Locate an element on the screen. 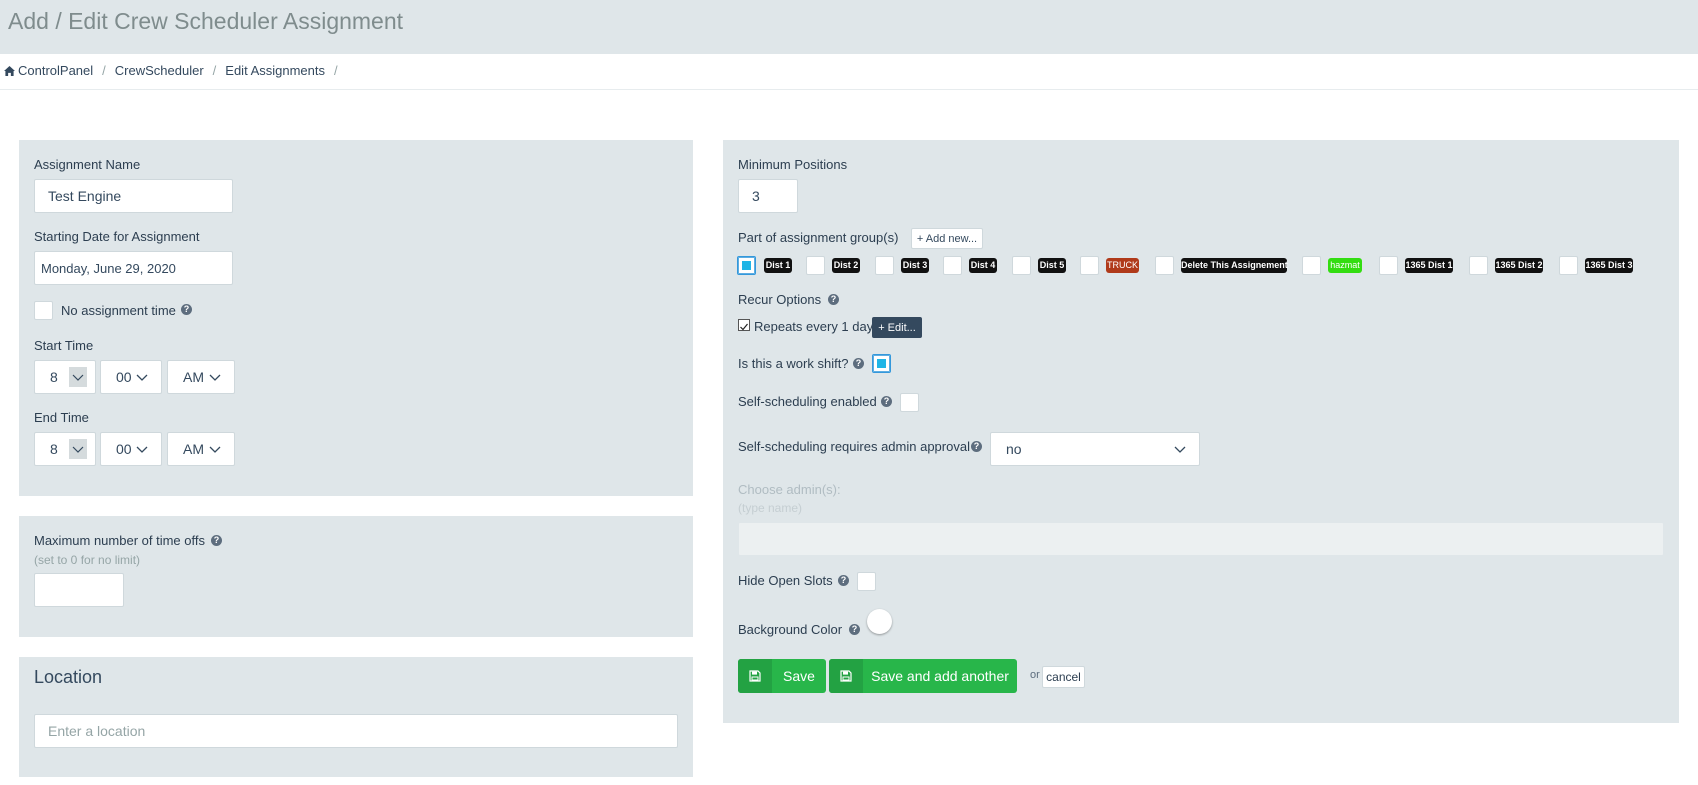  start-hour-select: 8 is located at coordinates (65, 377).